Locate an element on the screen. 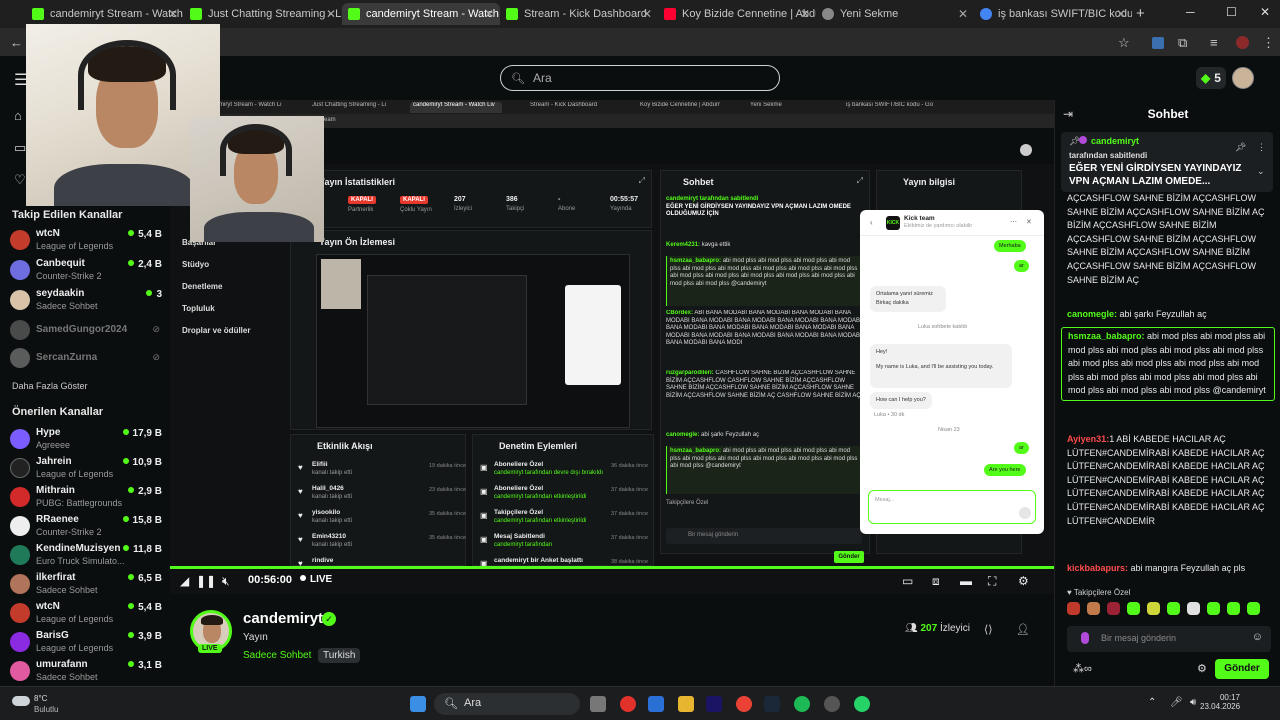 This screenshot has height=720, width=1280. extension-icon is located at coordinates (1158, 43).